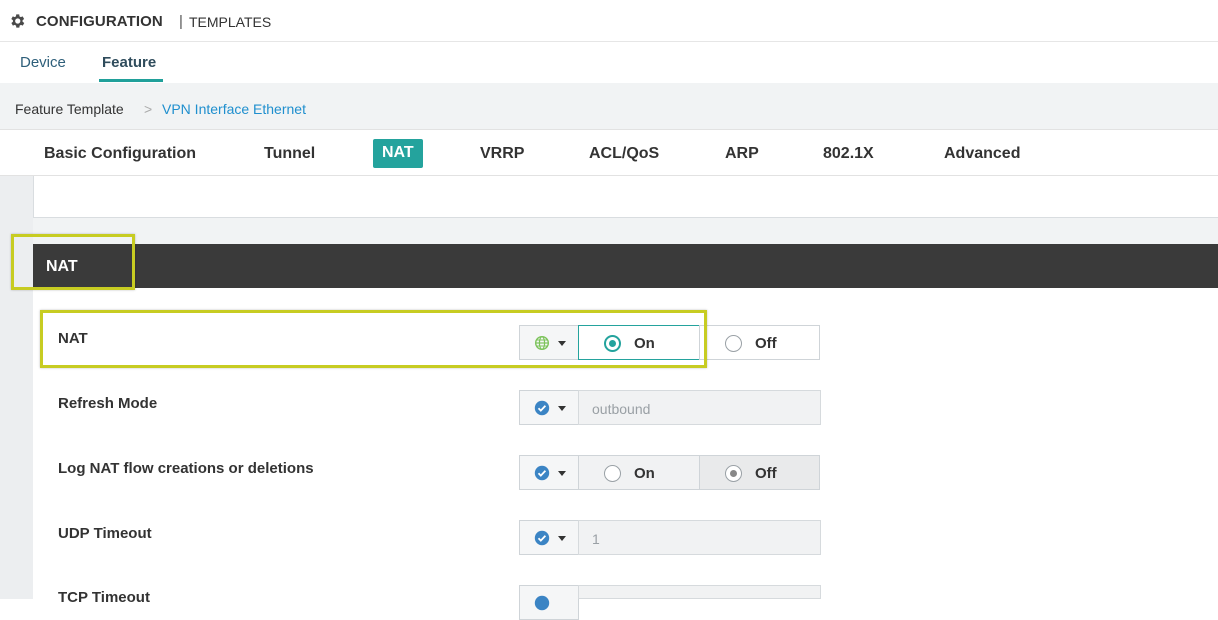 Image resolution: width=1218 pixels, height=620 pixels. I want to click on tab-device: Device, so click(43, 62).